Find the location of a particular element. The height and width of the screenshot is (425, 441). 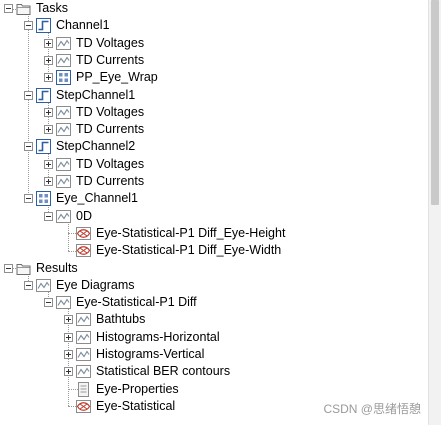

tree-item-statistical-ber-contours: Statistical BER contours is located at coordinates (147, 371).